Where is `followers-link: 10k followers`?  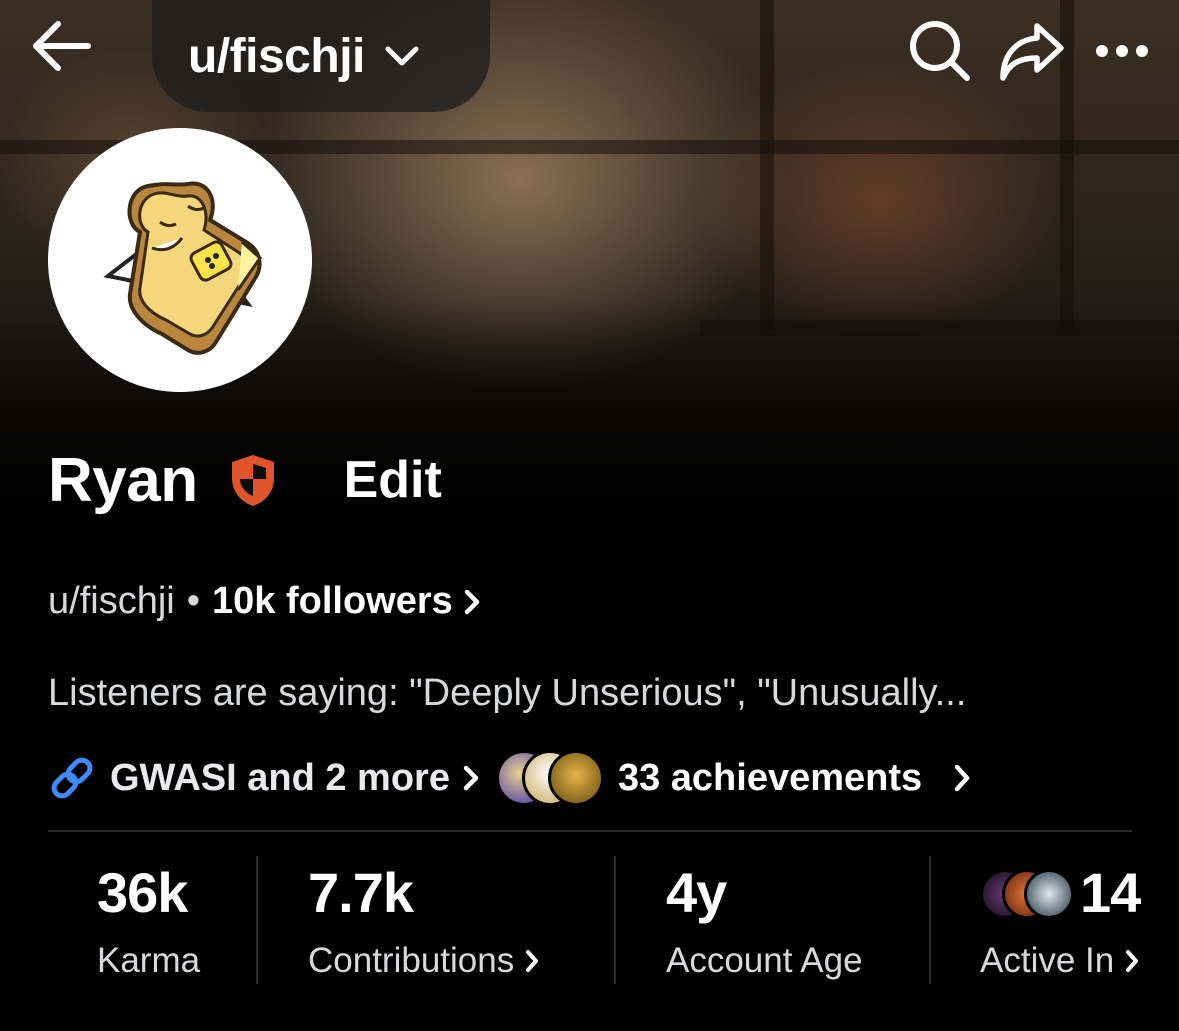 followers-link: 10k followers is located at coordinates (332, 601).